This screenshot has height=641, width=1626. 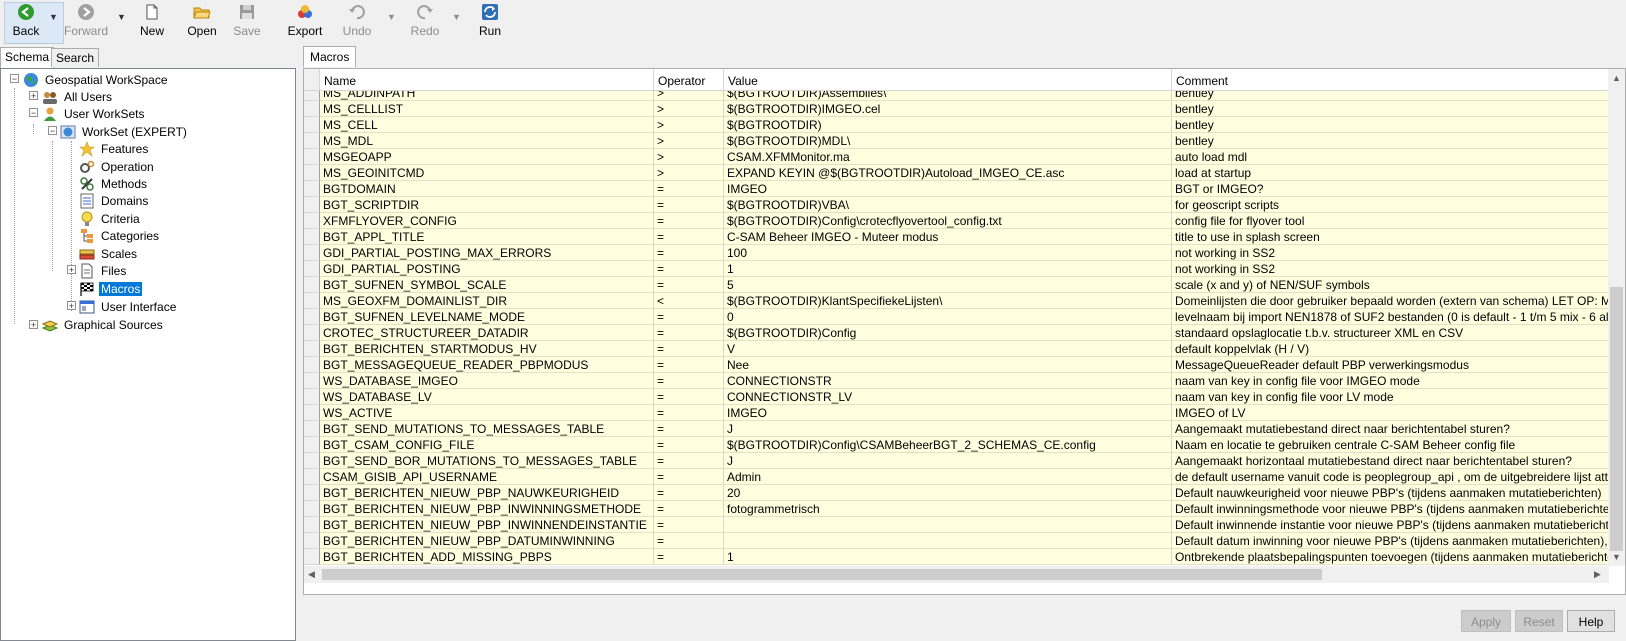 What do you see at coordinates (1390, 253) in the screenshot?
I see `cell-comment: not working in SS2` at bounding box center [1390, 253].